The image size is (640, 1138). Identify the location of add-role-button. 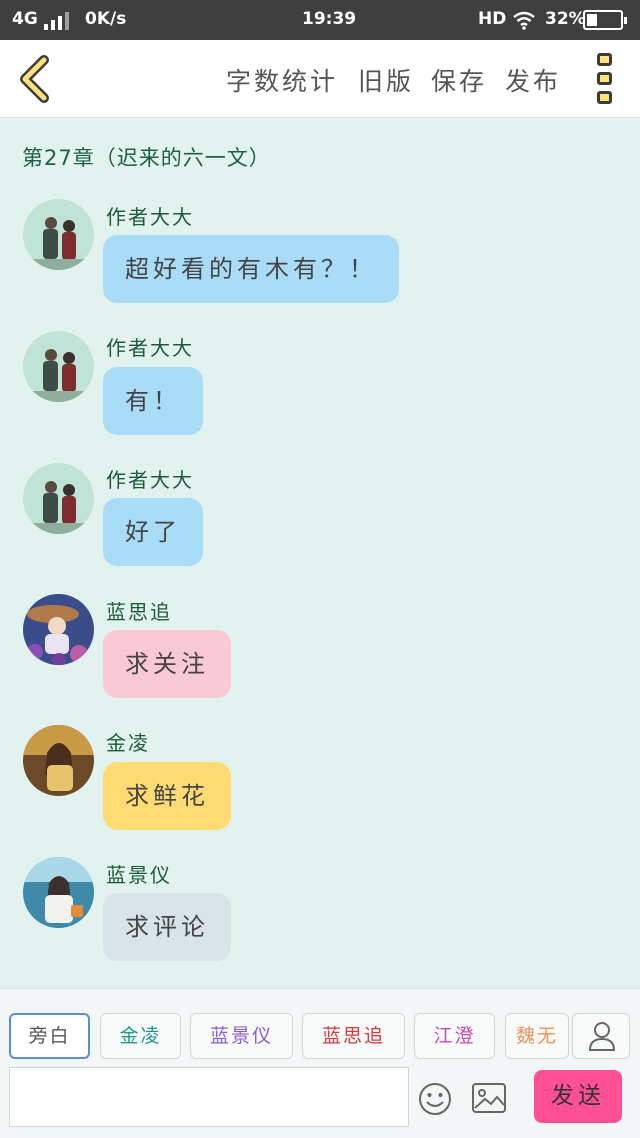
(601, 1036).